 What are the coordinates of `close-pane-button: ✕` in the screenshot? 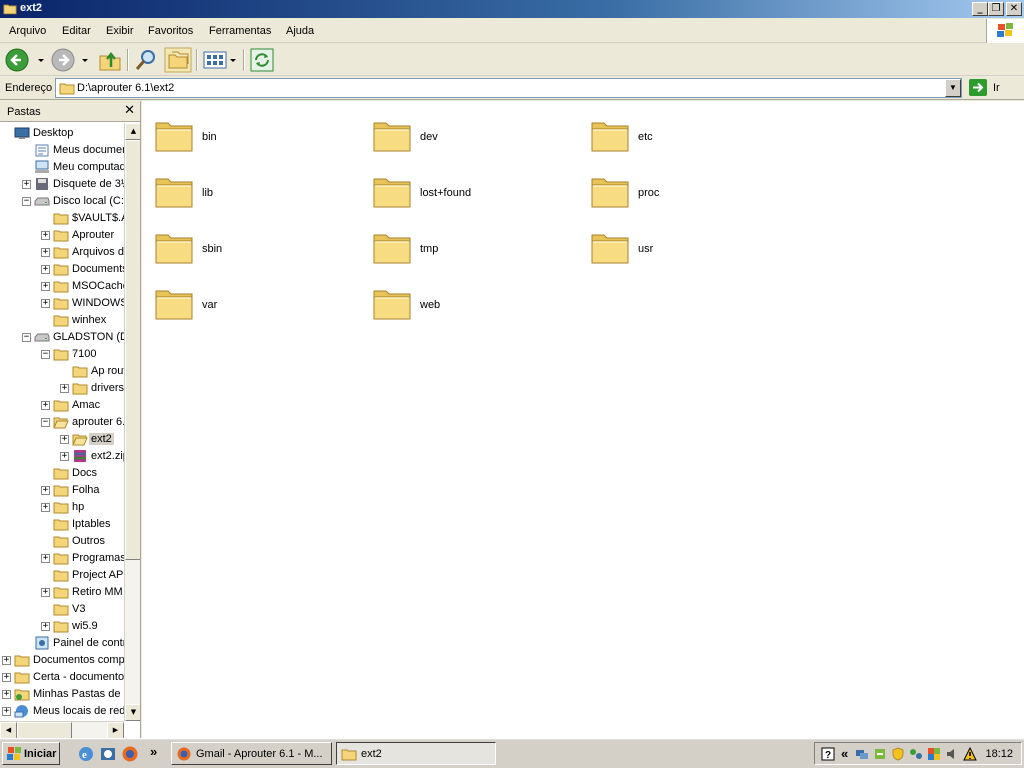 It's located at (129, 110).